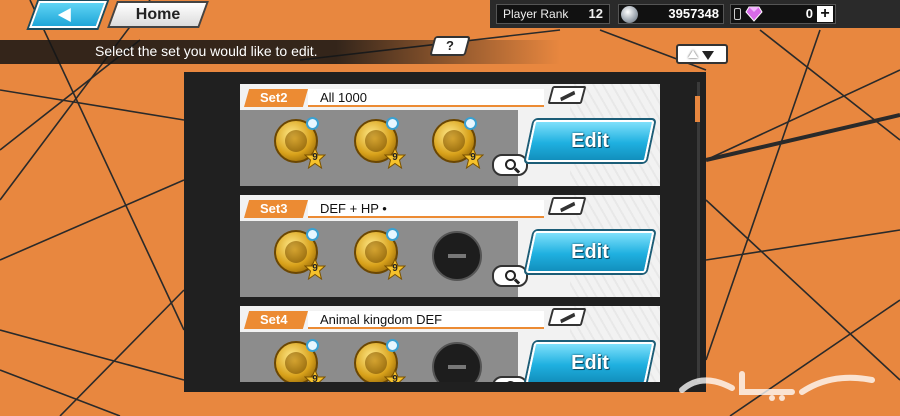  I want to click on player-rank-label: Player Rank, so click(536, 14).